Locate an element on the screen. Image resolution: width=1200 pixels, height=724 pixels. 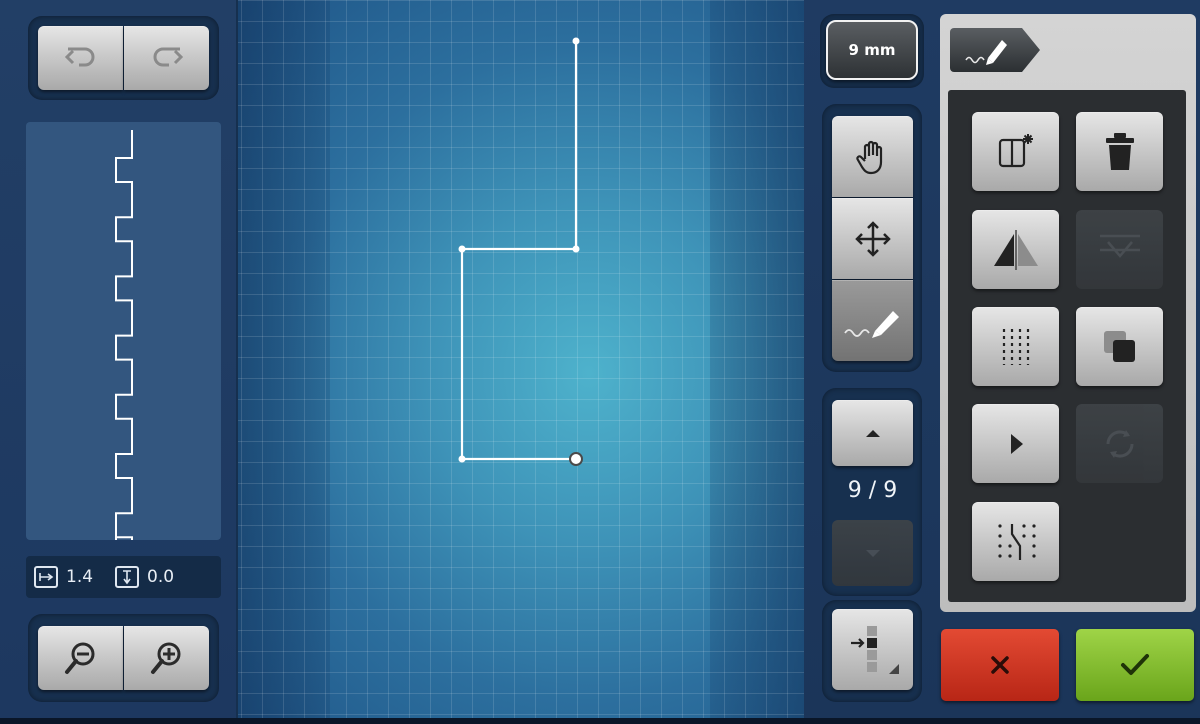
zoom-in-button is located at coordinates (166, 658).